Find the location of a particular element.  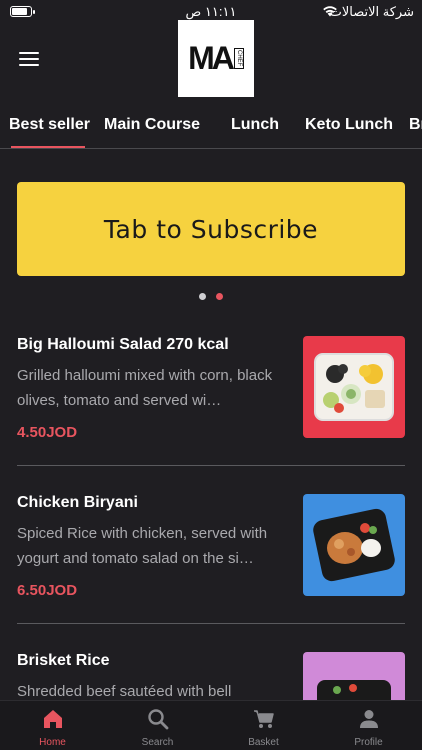

item-description: Shredded beef sautéed with bell is located at coordinates (124, 691).